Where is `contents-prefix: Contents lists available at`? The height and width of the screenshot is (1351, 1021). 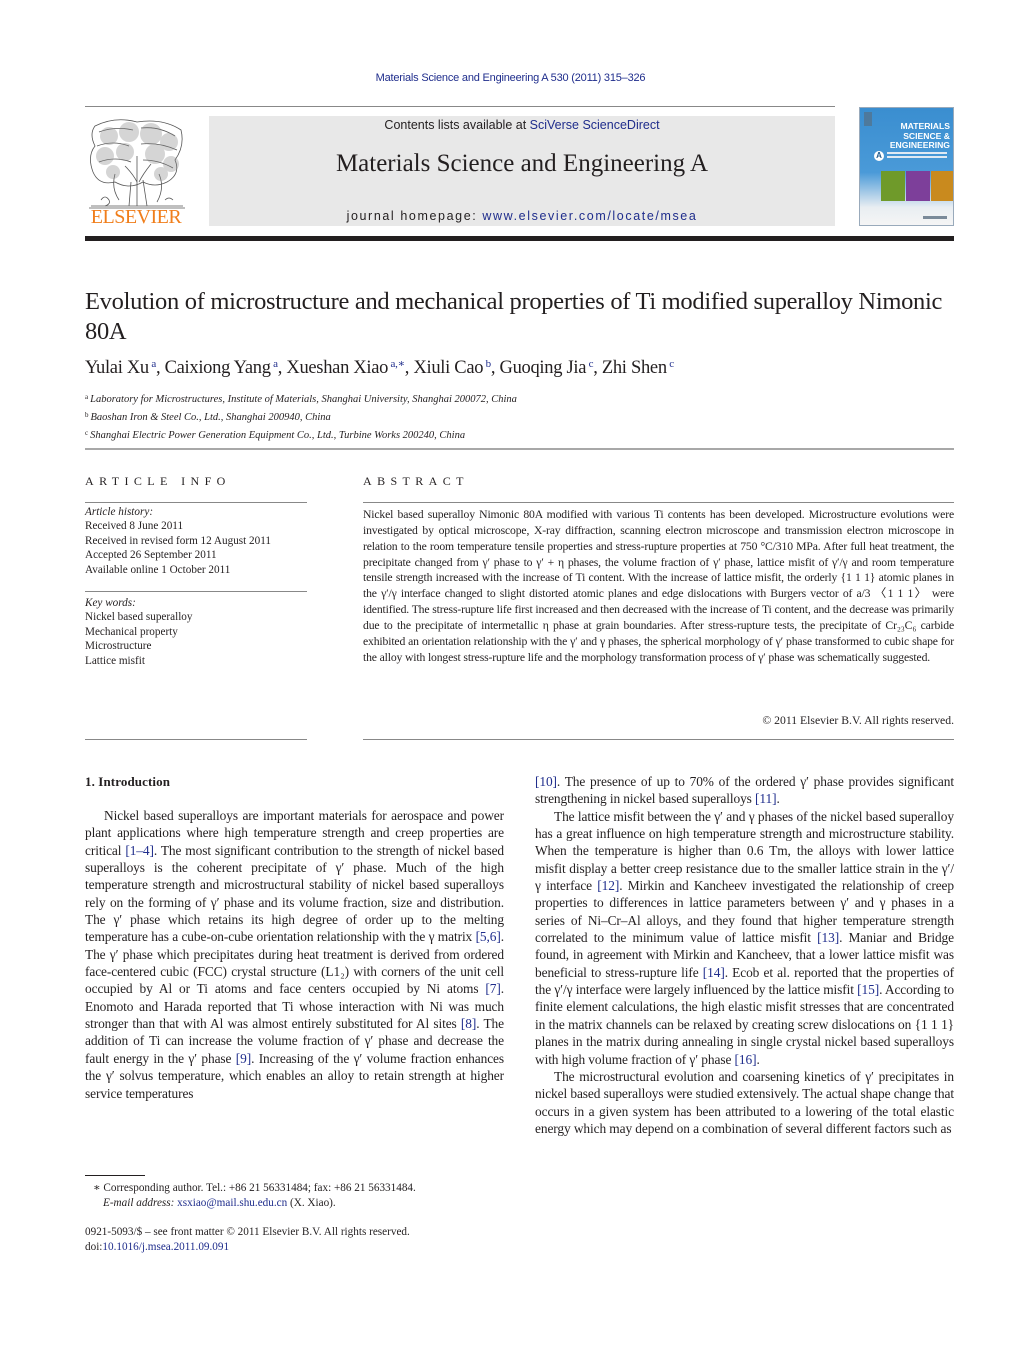 contents-prefix: Contents lists available at is located at coordinates (457, 125).